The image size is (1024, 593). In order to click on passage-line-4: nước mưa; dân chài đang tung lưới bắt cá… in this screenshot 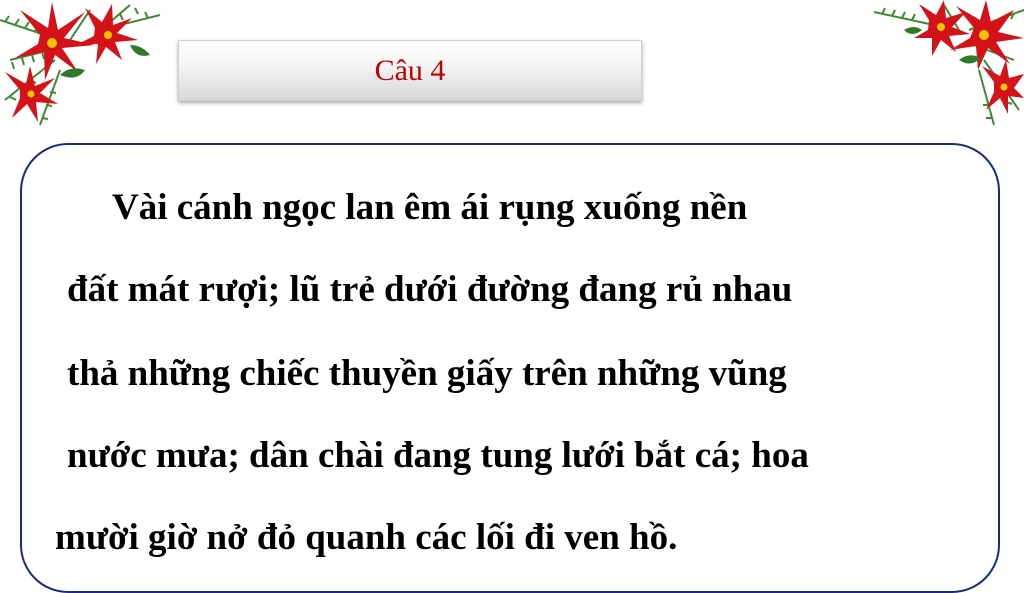, I will do `click(438, 455)`.